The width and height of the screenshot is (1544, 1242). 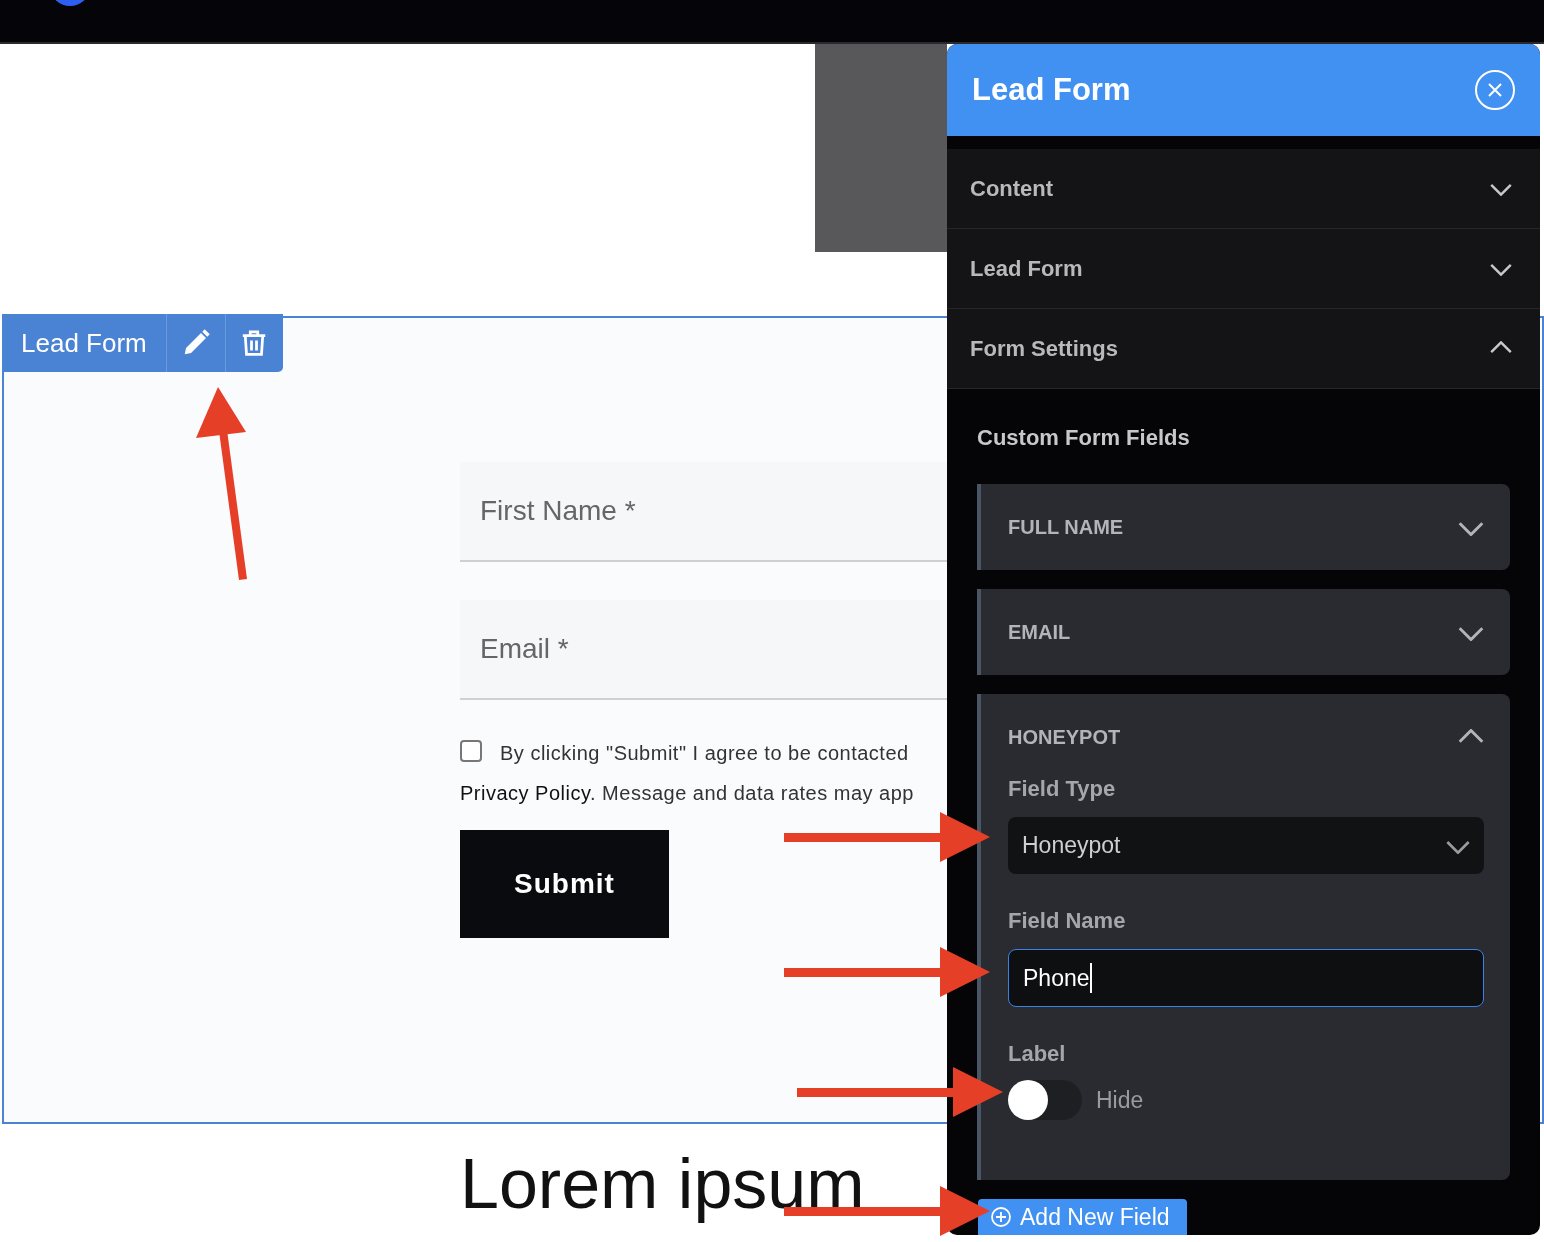 I want to click on toggle-switch, so click(x=1045, y=1100).